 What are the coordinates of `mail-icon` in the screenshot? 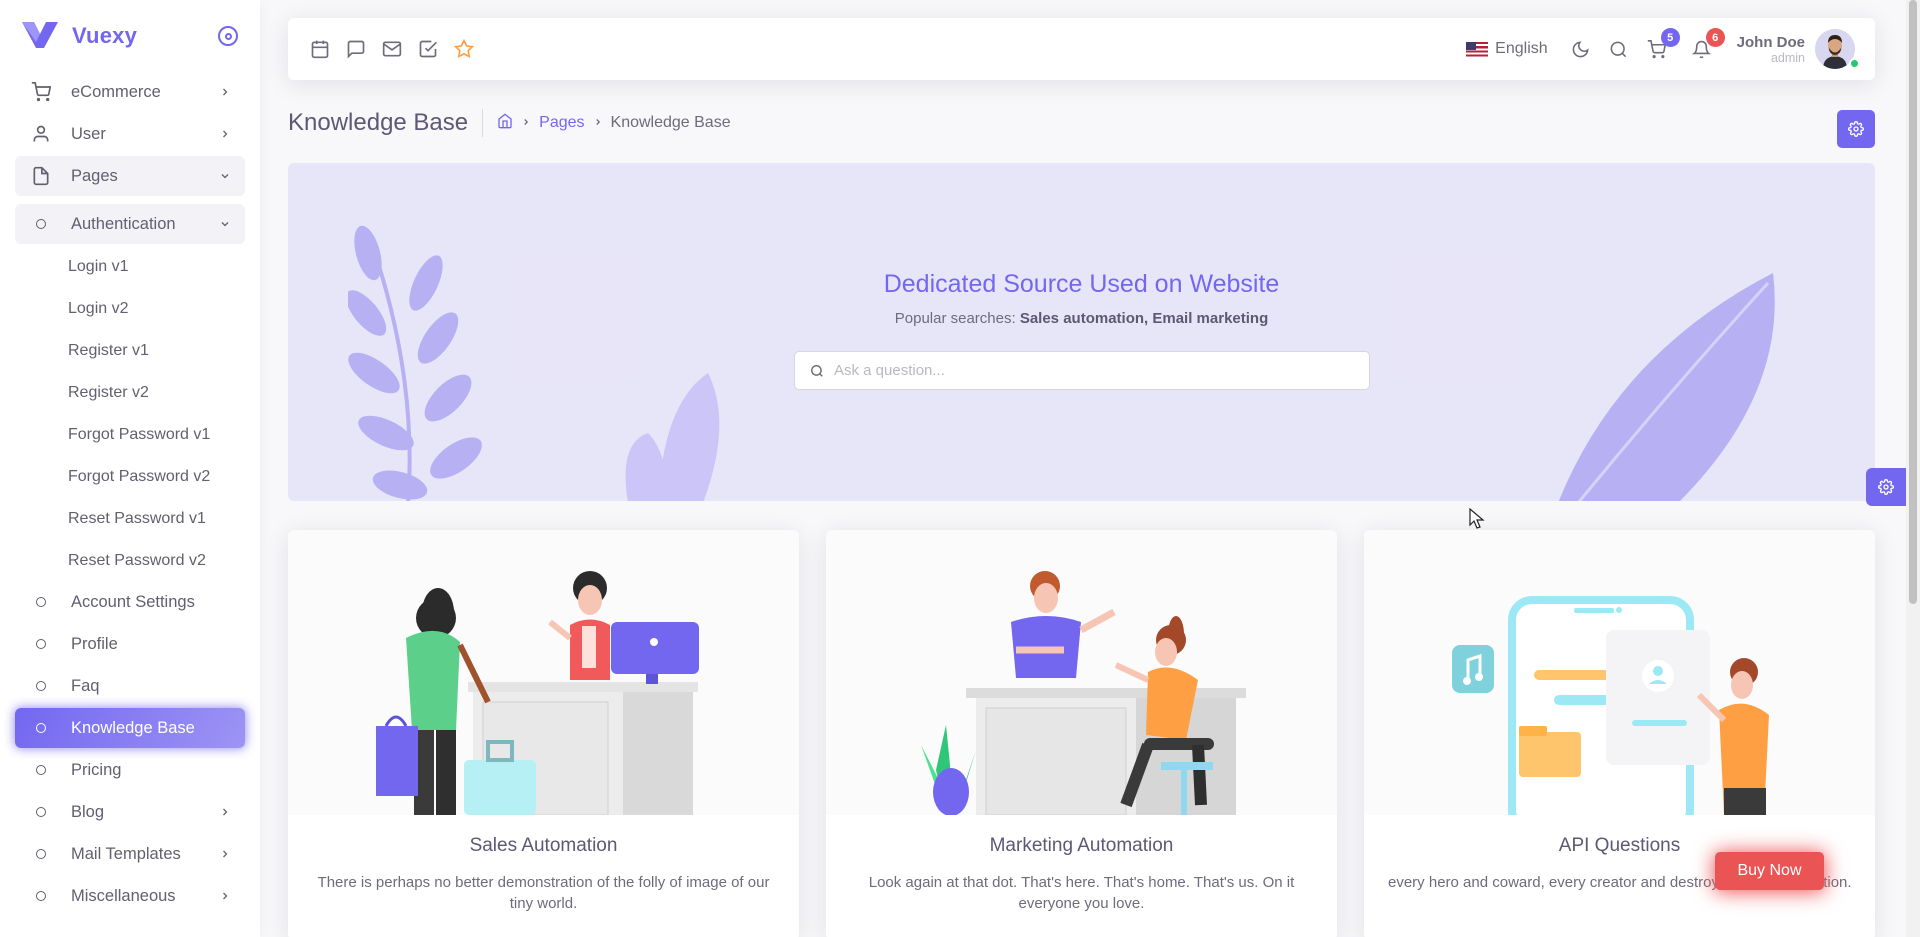 It's located at (392, 49).